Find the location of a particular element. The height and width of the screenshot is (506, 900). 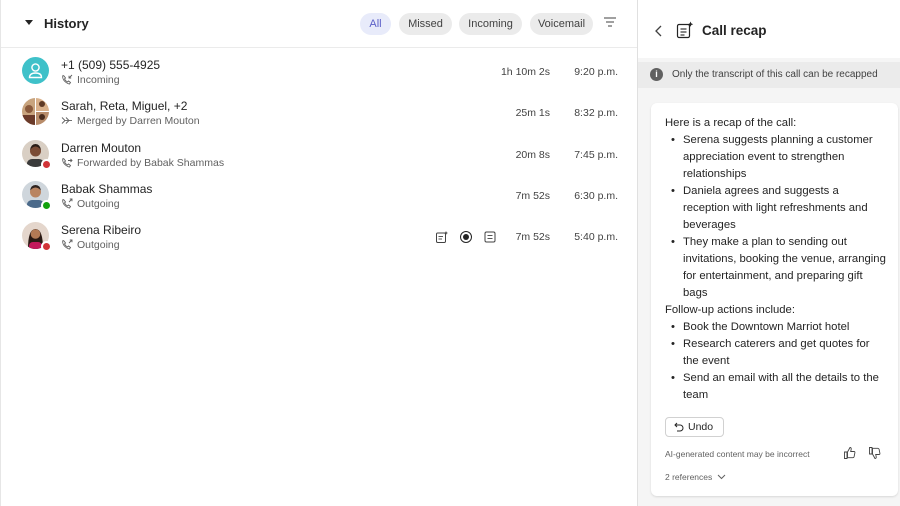

call-detail: Forwarded by Babak Shammas is located at coordinates (142, 163).